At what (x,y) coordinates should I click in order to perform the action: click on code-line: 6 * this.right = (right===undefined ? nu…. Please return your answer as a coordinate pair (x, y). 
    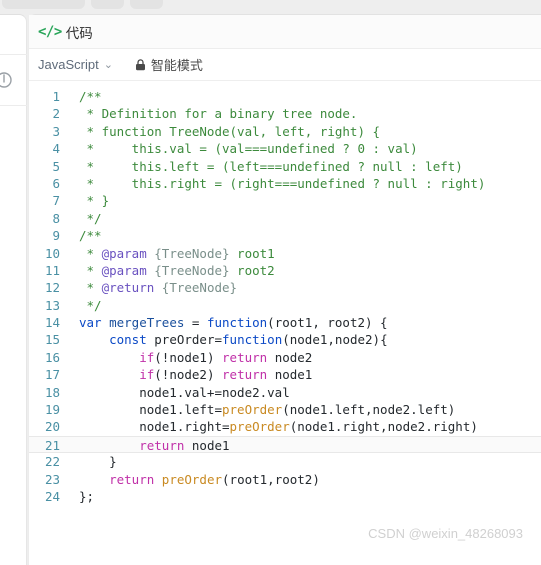
    Looking at the image, I should click on (285, 183).